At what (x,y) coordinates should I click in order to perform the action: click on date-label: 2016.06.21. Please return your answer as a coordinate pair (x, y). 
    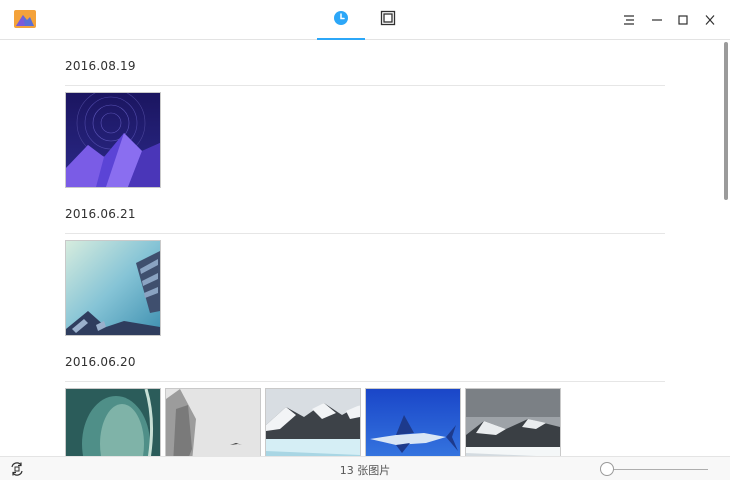
    Looking at the image, I should click on (100, 214).